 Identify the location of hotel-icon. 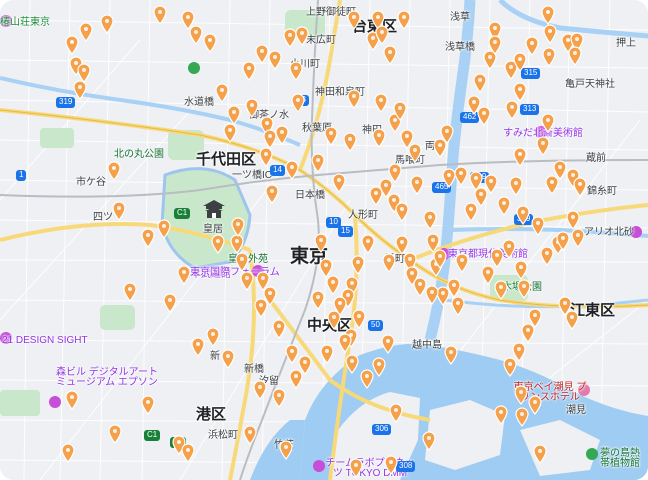
(584, 390).